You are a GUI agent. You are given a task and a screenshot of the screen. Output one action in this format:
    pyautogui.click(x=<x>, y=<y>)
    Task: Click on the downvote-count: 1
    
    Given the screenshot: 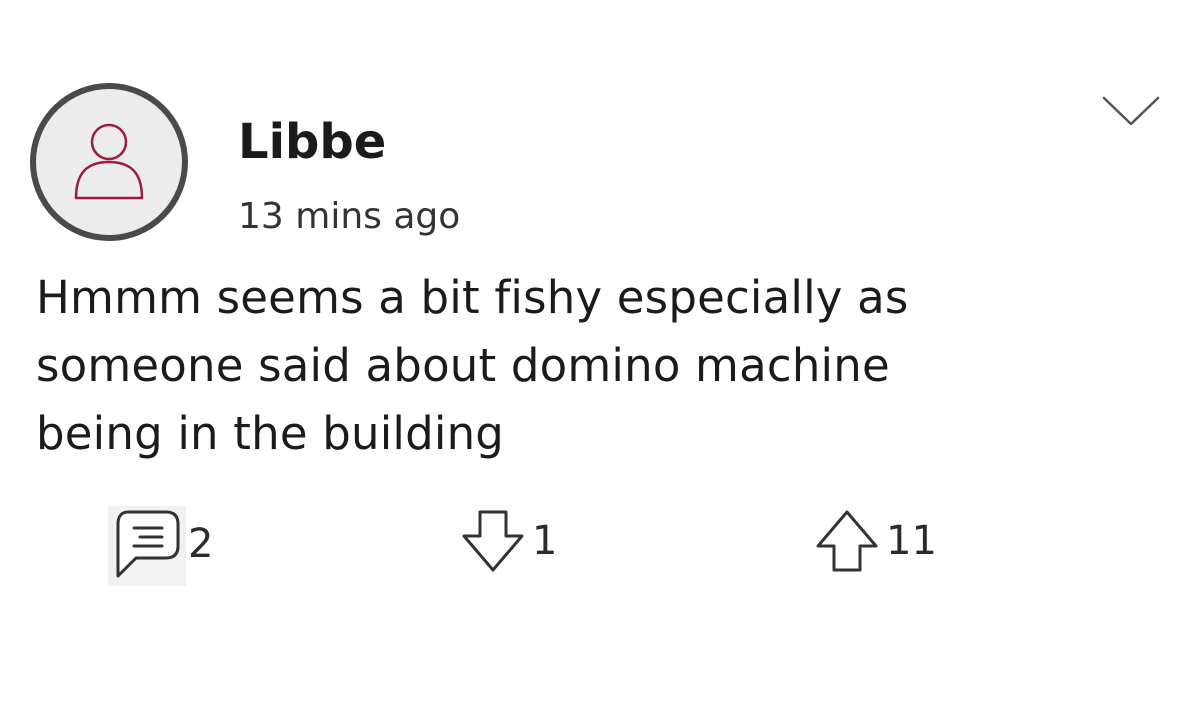 What is the action you would take?
    pyautogui.click(x=545, y=541)
    